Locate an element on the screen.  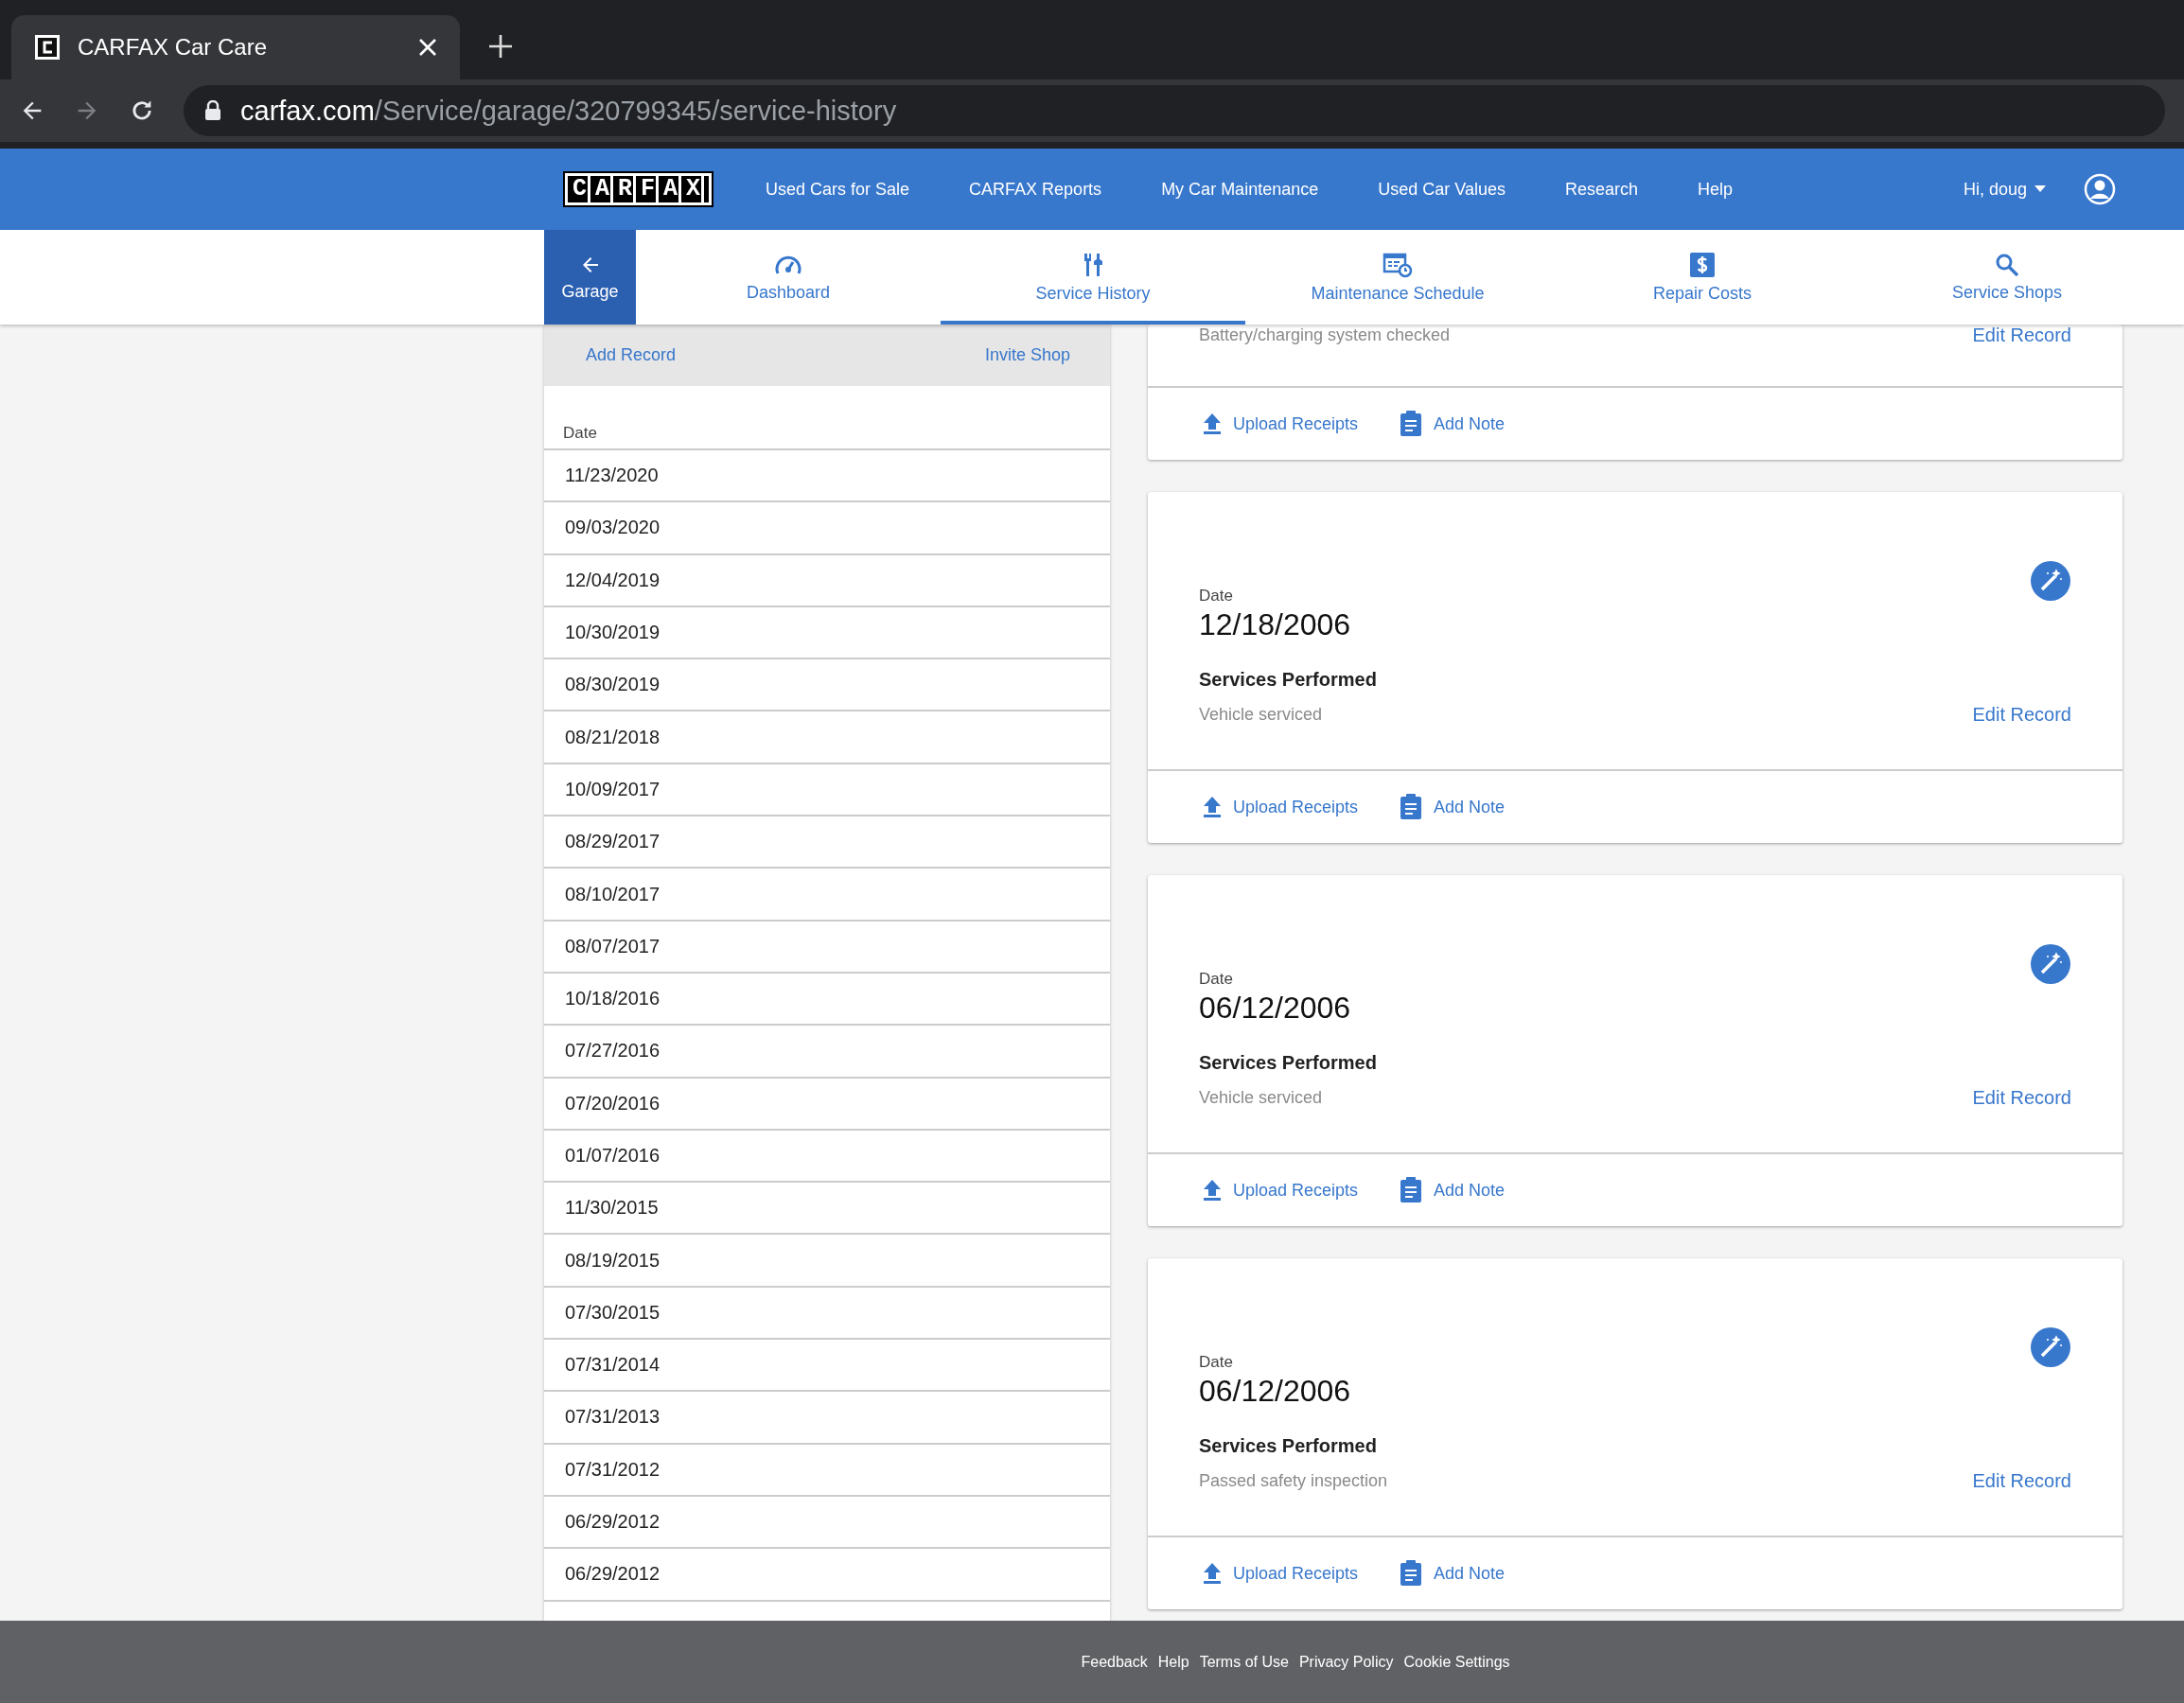
favicon-icon is located at coordinates (47, 47).